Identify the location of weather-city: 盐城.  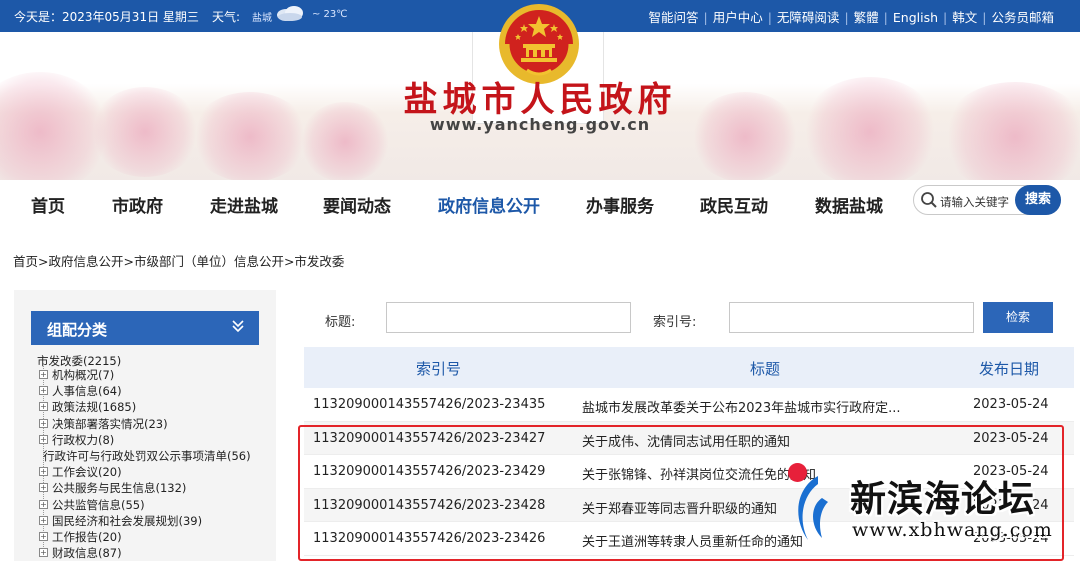
(262, 18).